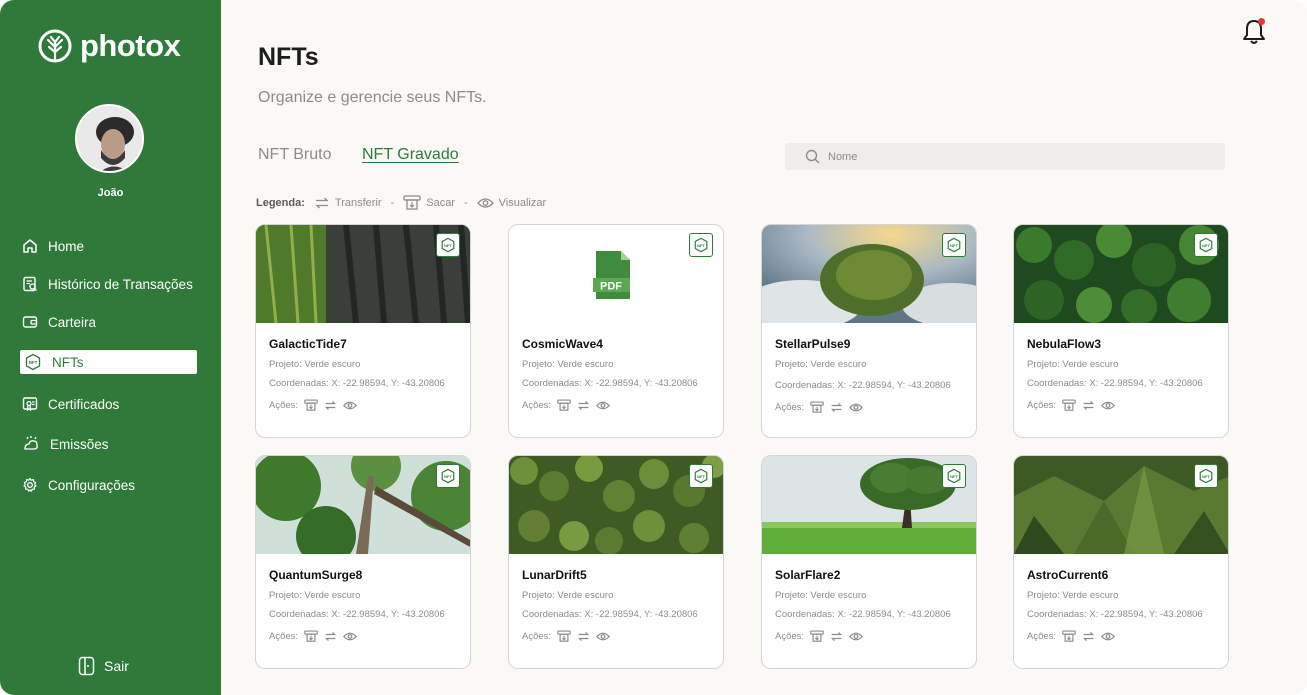 This screenshot has width=1307, height=695. Describe the element at coordinates (30, 284) in the screenshot. I see `history-icon` at that location.